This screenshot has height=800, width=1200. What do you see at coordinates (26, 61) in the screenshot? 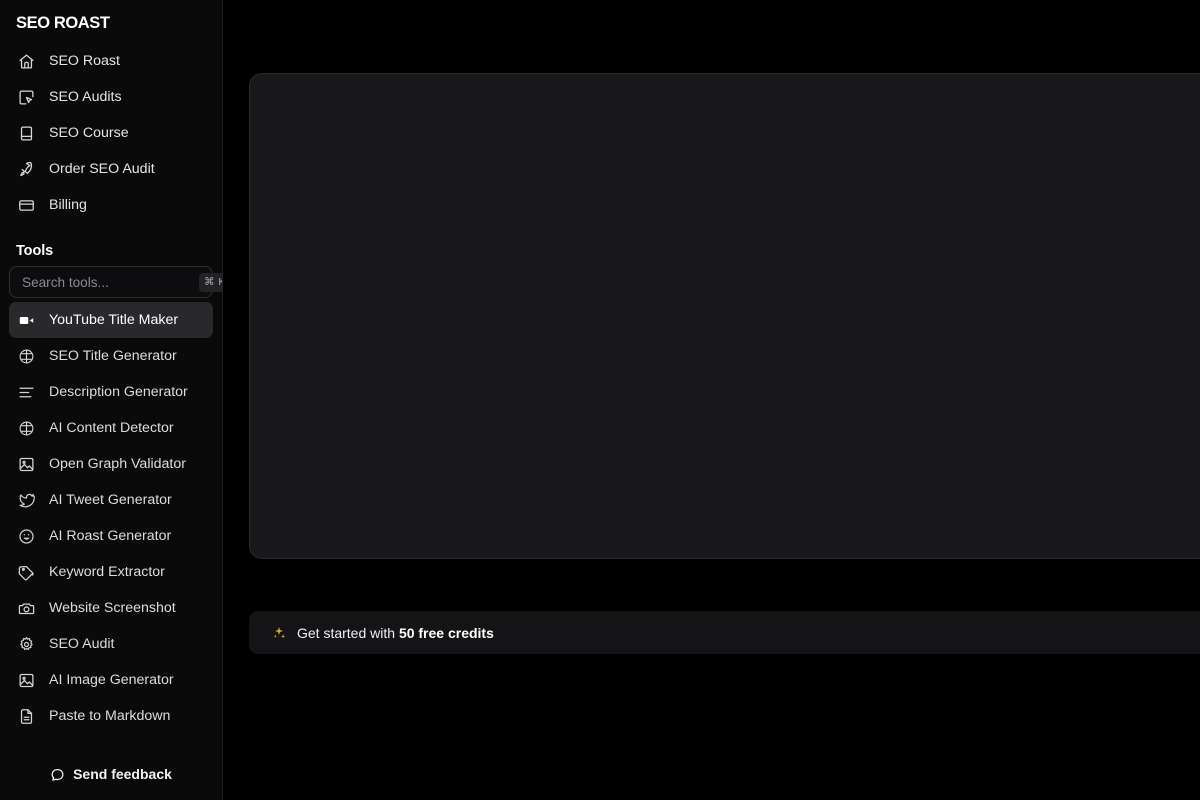
I see `home-icon` at bounding box center [26, 61].